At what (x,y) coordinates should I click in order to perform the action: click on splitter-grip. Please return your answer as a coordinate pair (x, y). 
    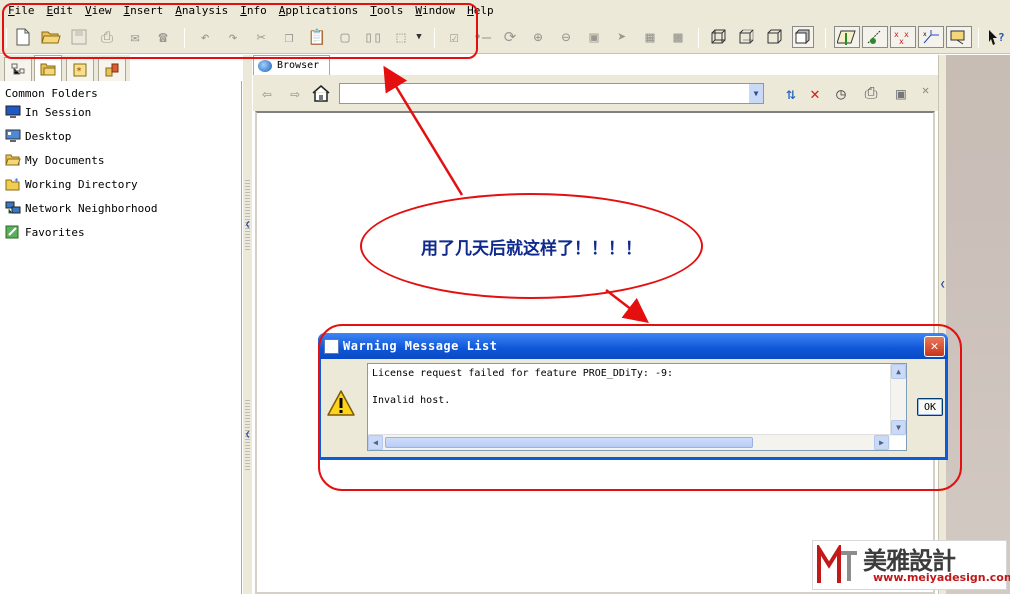
    Looking at the image, I should click on (247, 215).